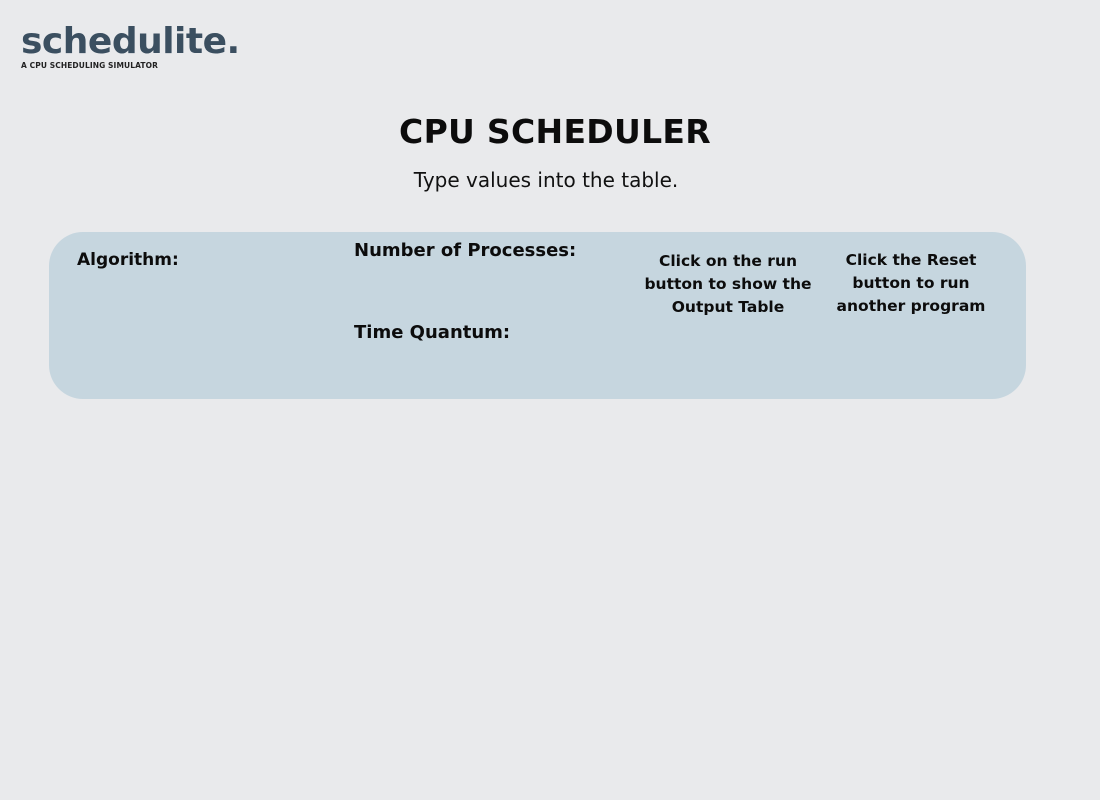 The width and height of the screenshot is (1100, 800). I want to click on brand-logo: schedulite. A CPU SCHEDULING SIMULATOR, so click(130, 46).